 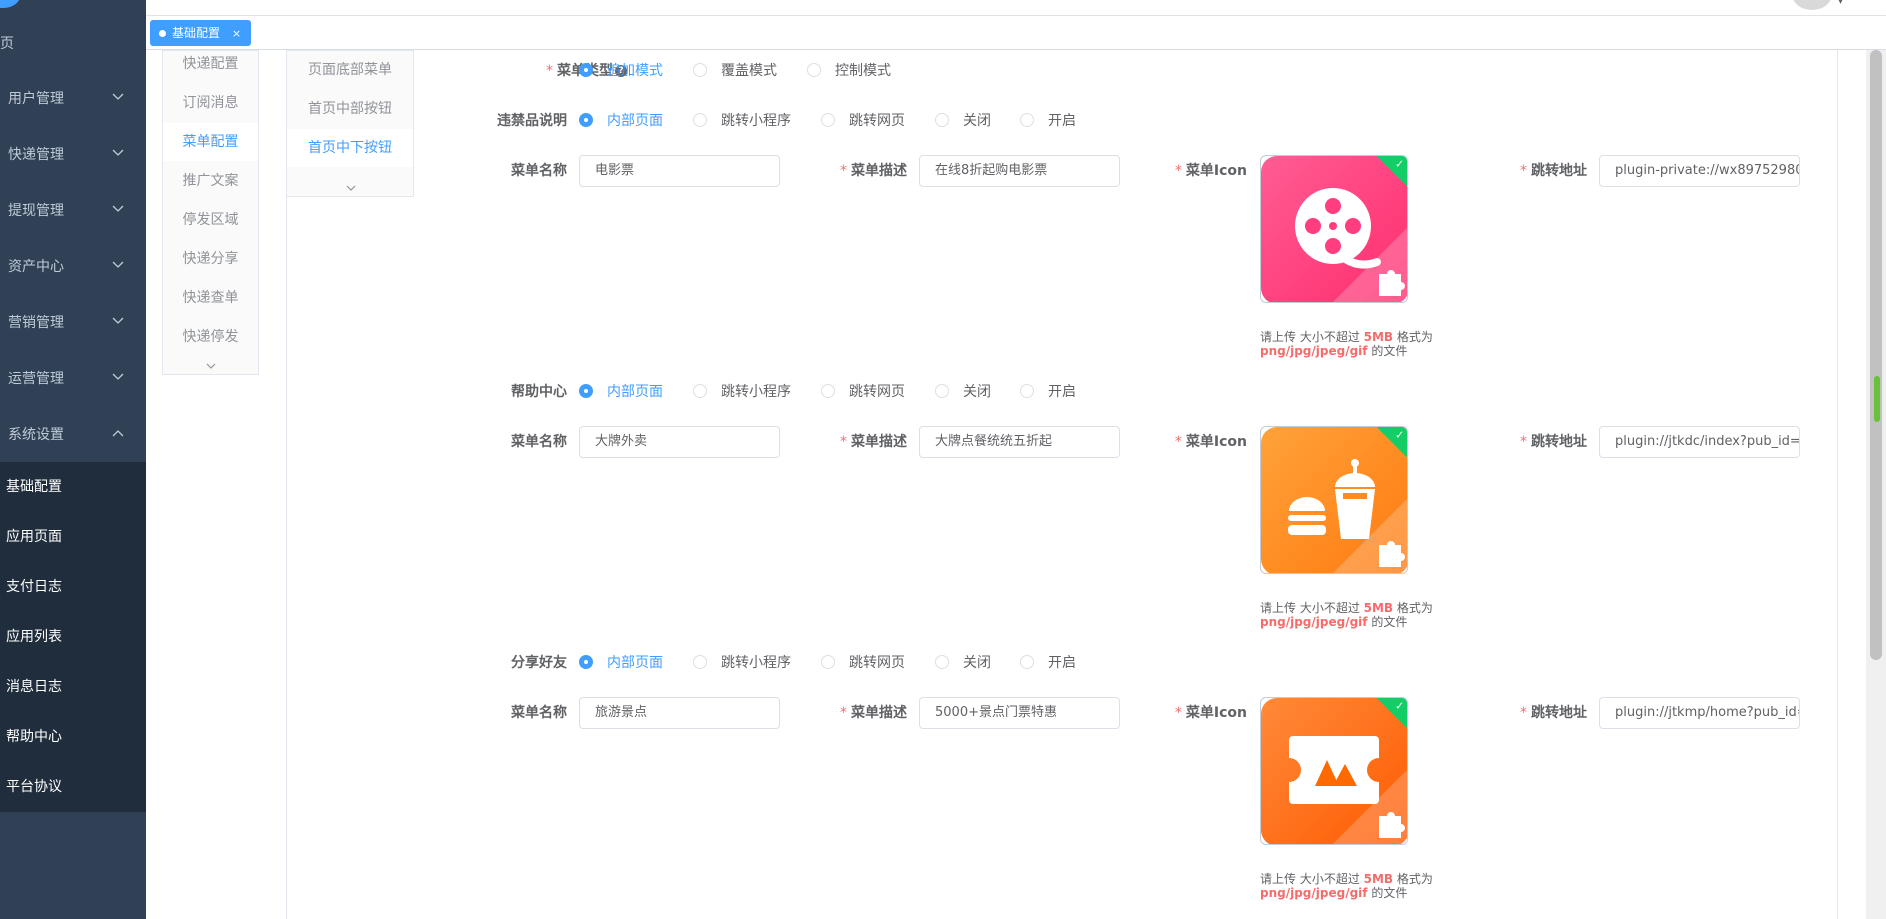 What do you see at coordinates (36, 435) in the screenshot?
I see `sidebar-menu-label: 系统设置` at bounding box center [36, 435].